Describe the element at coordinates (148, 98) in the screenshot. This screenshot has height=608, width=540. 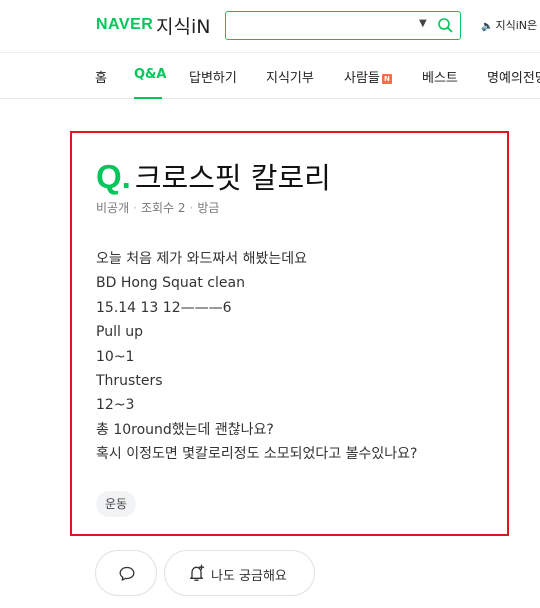
I see `active-tab-indicator` at that location.